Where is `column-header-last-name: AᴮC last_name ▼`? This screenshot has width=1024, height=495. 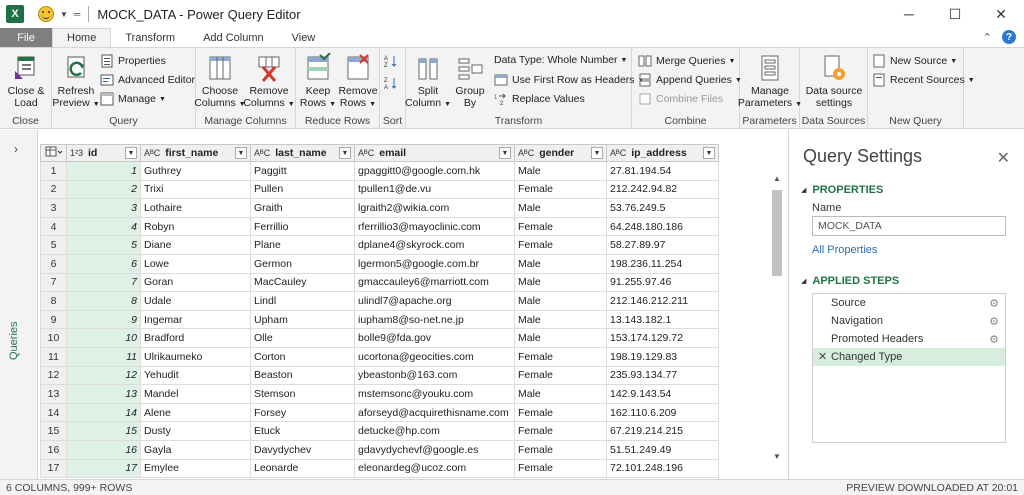 column-header-last-name: AᴮC last_name ▼ is located at coordinates (302, 153).